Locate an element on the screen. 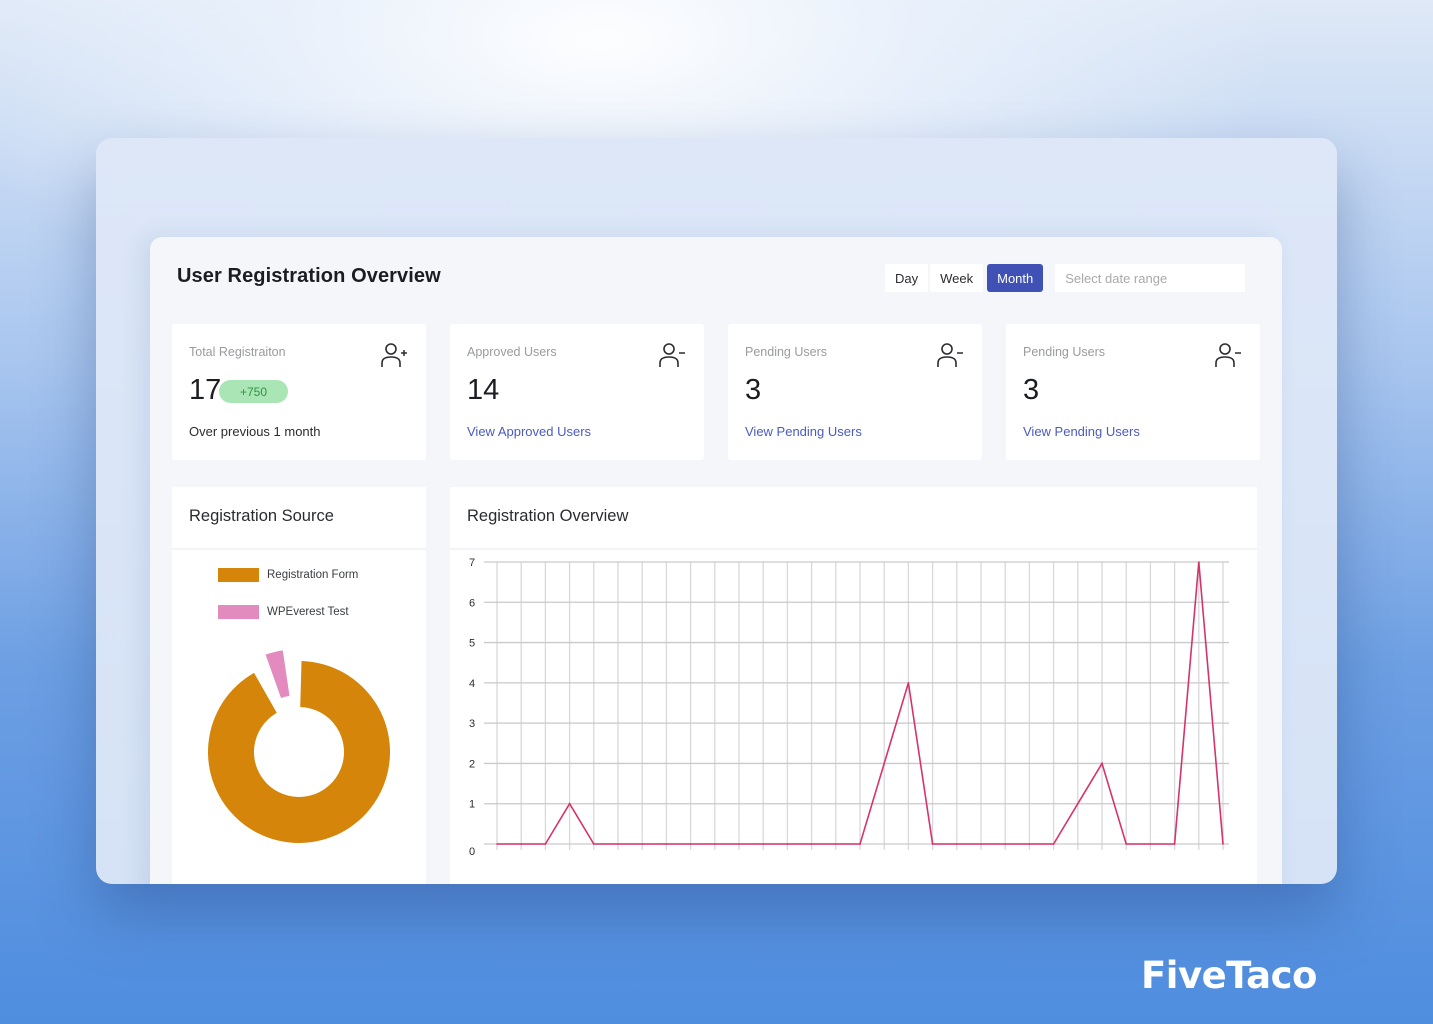  legend-item-wpeverest-test: WPEverest Test is located at coordinates (283, 612).